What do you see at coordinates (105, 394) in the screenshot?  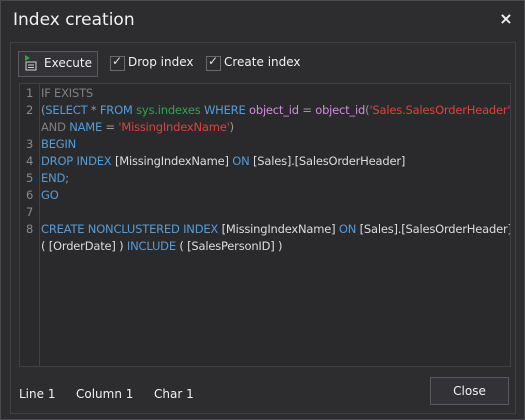 I see `status-column: Column 1` at bounding box center [105, 394].